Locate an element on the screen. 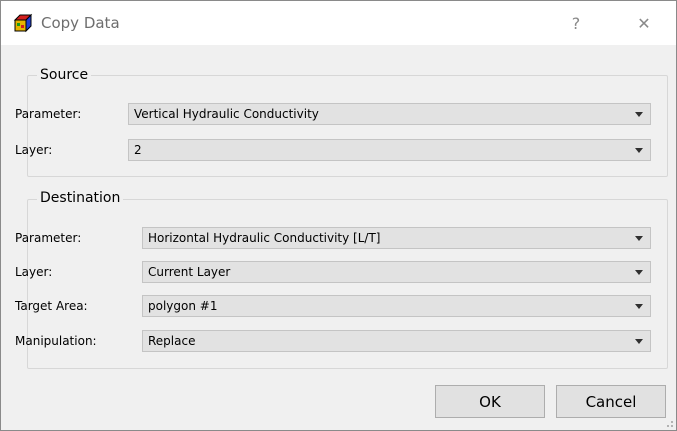 This screenshot has height=431, width=677. destination-layer-select: Current Layer is located at coordinates (396, 272).